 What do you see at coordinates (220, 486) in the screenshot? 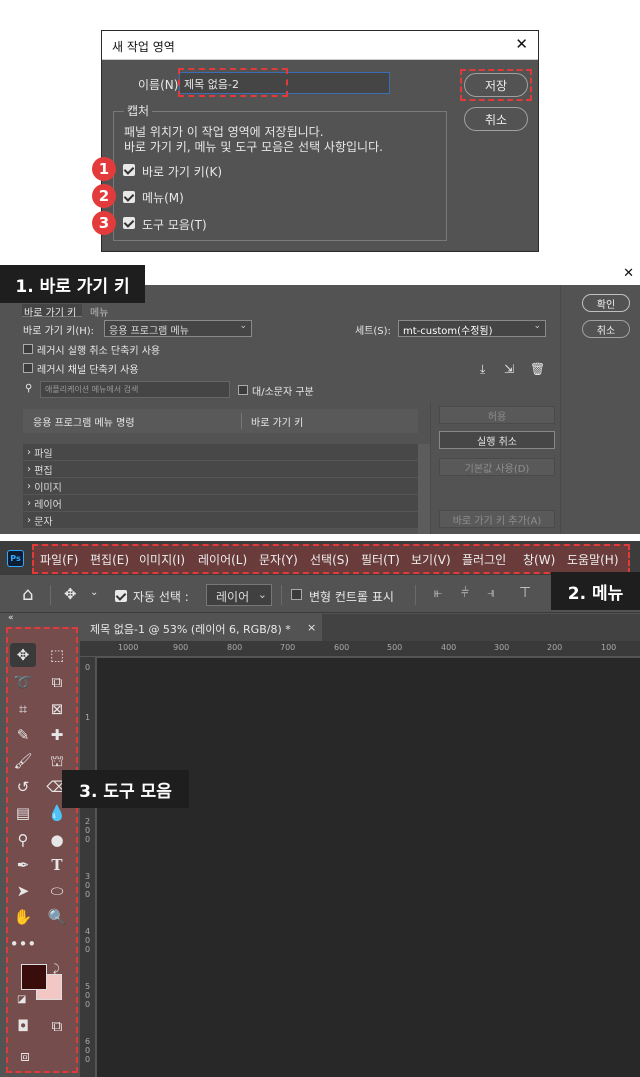
I see `table-row: › 이미지` at bounding box center [220, 486].